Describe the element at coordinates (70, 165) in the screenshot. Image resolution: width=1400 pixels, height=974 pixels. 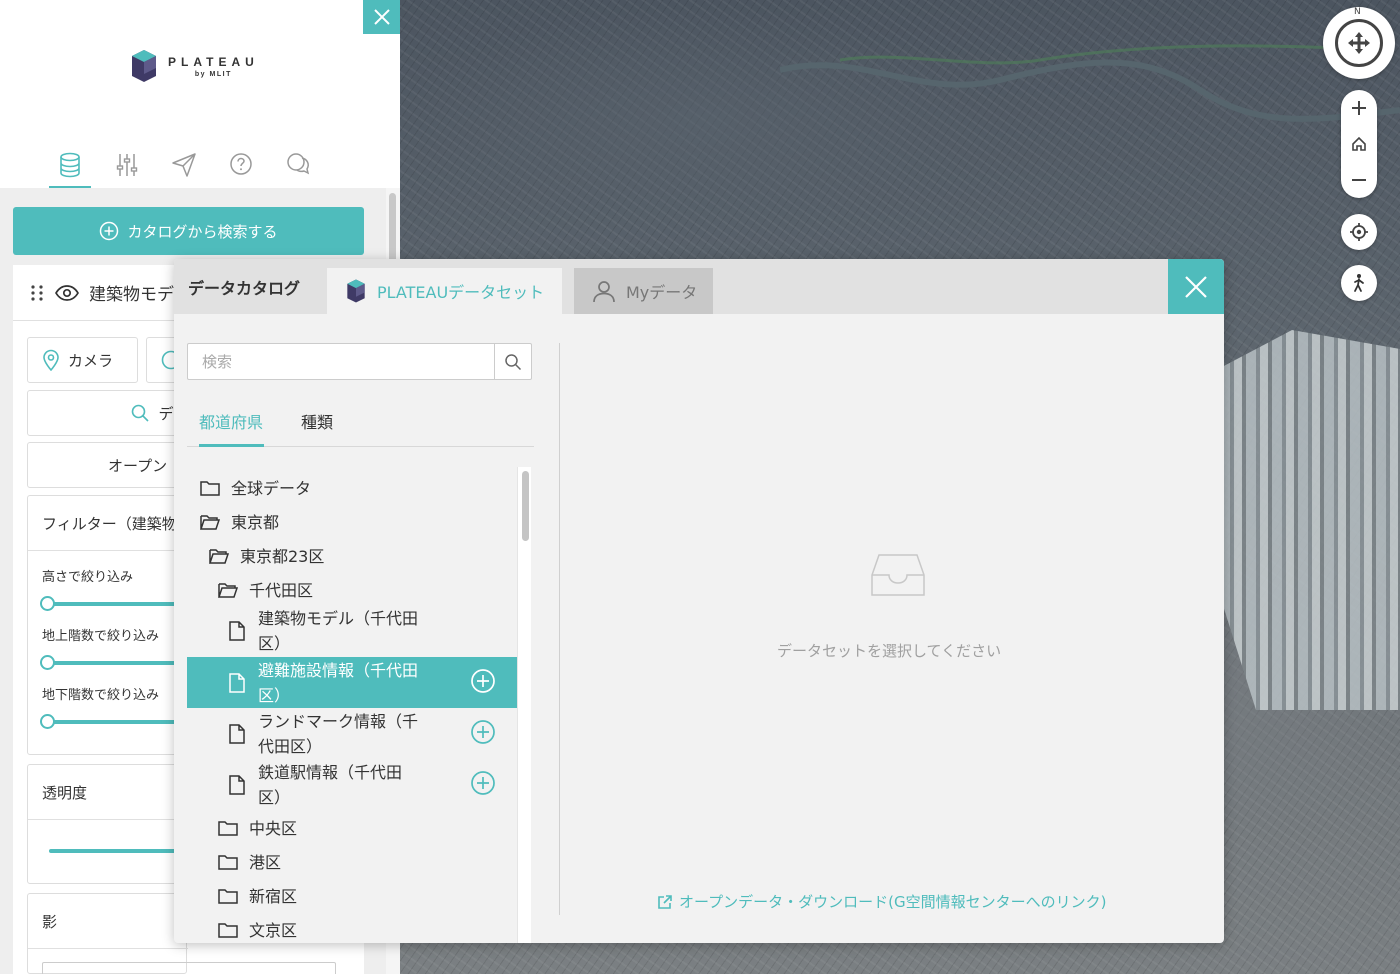
I see `database-icon` at that location.